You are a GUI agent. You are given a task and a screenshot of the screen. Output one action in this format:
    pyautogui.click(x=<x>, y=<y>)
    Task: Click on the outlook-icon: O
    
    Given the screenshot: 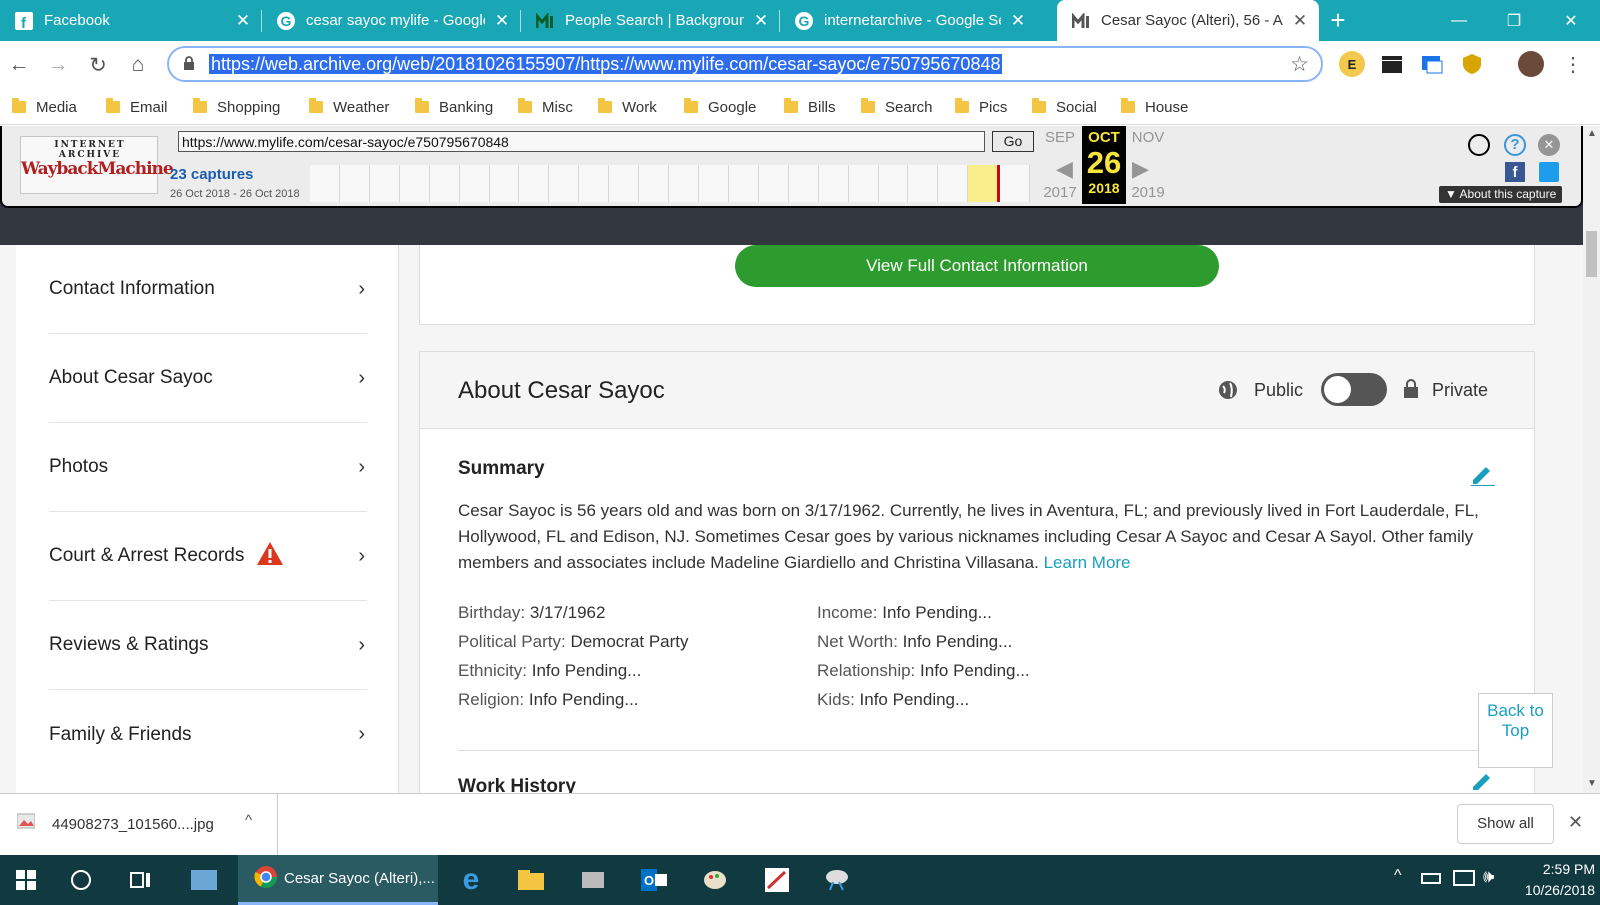 What is the action you would take?
    pyautogui.click(x=654, y=880)
    